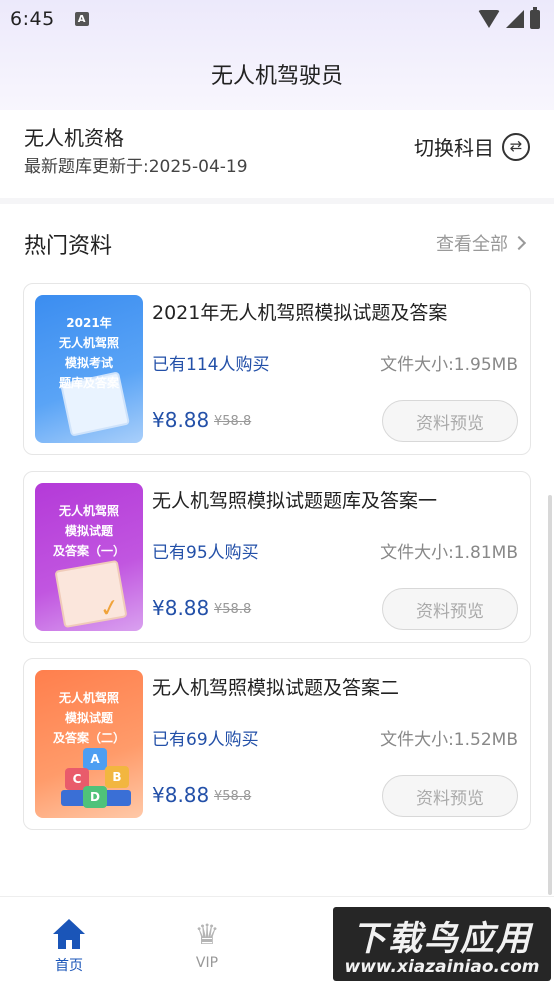  Describe the element at coordinates (295, 501) in the screenshot. I see `material-title: 无人机驾照模拟试题题库及答案一` at that location.